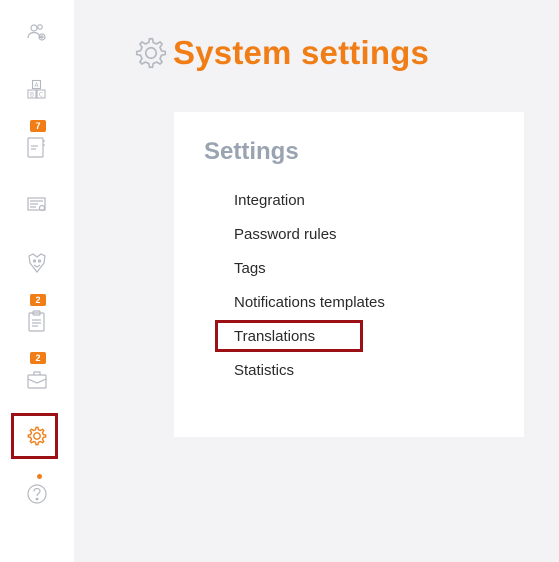 The height and width of the screenshot is (562, 559). I want to click on settings-link-integration: Integration, so click(269, 200).